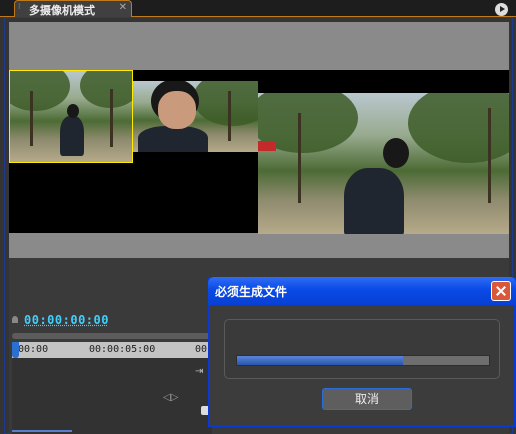 This screenshot has width=516, height=434. I want to click on ruler-start-label: 00:00, so click(33, 349).